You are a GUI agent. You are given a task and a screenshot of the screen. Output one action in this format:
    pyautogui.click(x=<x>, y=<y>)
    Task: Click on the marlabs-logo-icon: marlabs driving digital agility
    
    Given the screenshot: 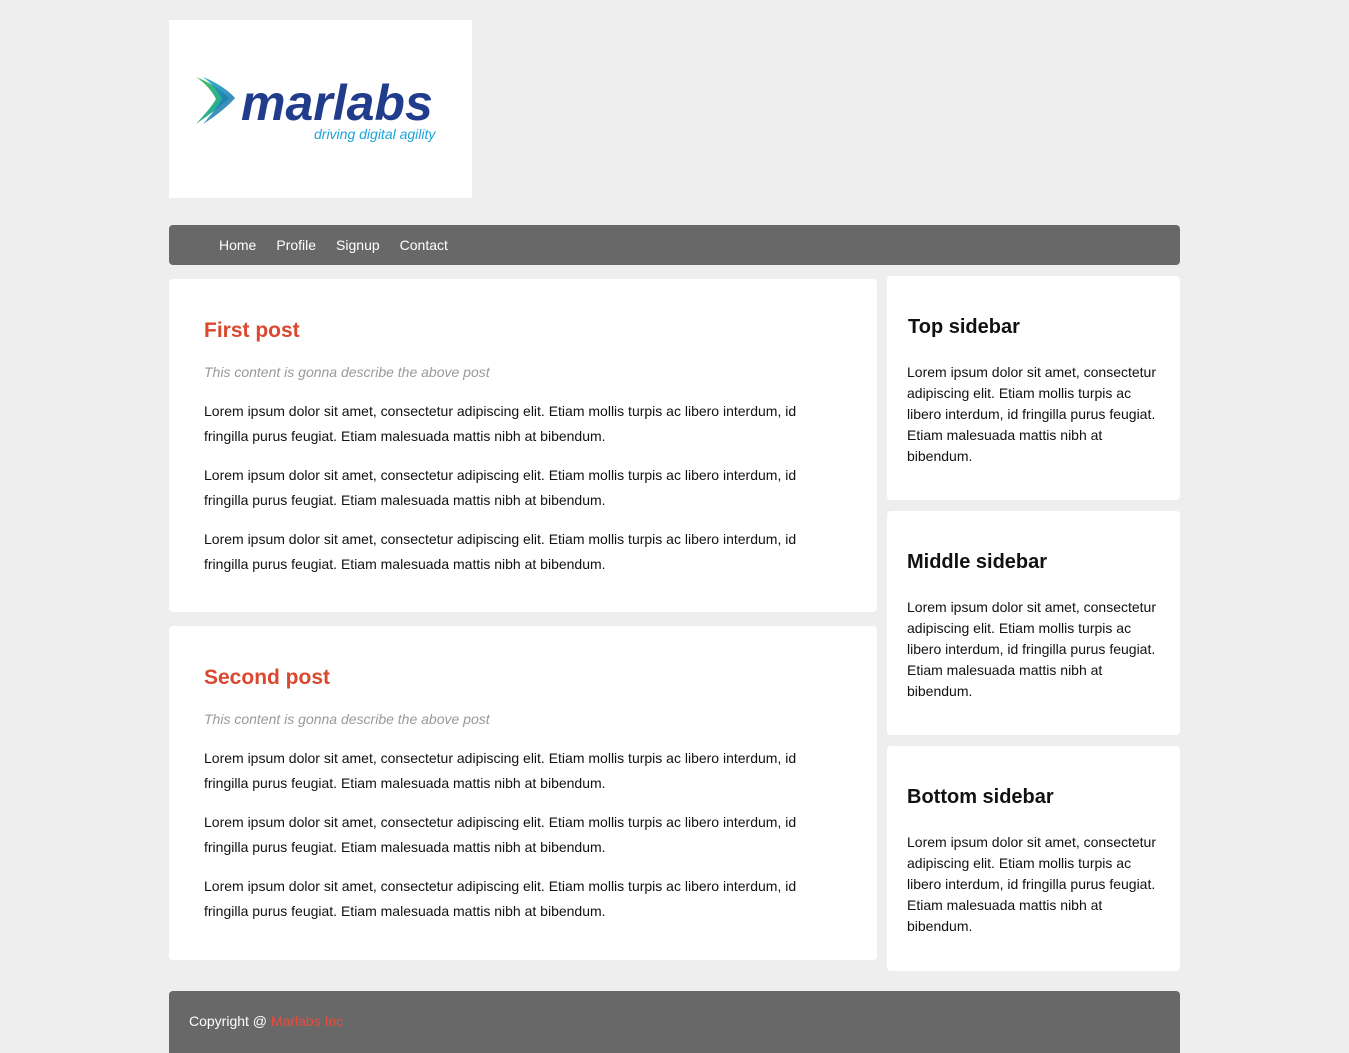 What is the action you would take?
    pyautogui.click(x=316, y=108)
    